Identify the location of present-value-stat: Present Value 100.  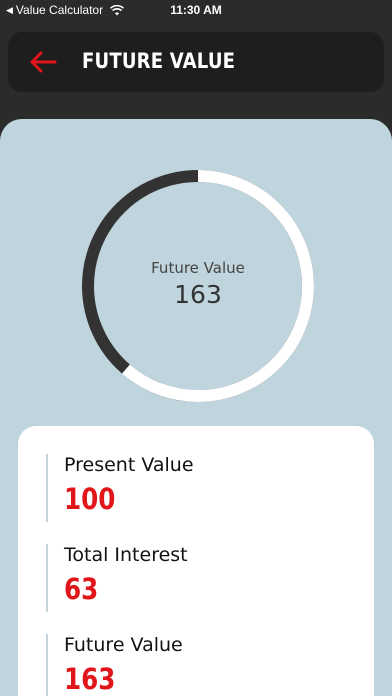
(196, 488).